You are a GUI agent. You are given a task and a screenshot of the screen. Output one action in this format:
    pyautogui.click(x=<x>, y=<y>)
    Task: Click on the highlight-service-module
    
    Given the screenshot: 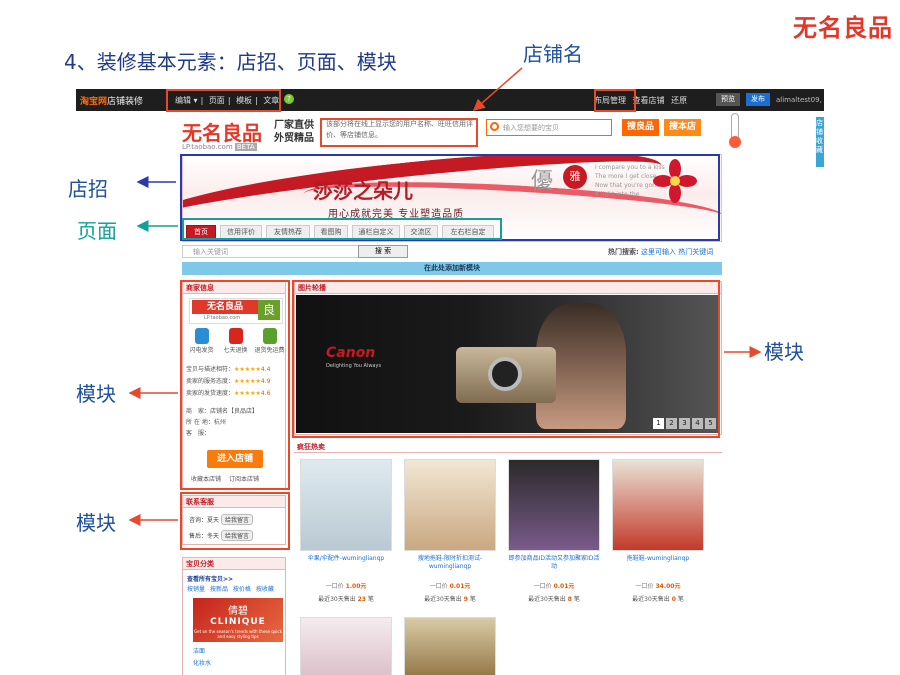 What is the action you would take?
    pyautogui.click(x=235, y=521)
    